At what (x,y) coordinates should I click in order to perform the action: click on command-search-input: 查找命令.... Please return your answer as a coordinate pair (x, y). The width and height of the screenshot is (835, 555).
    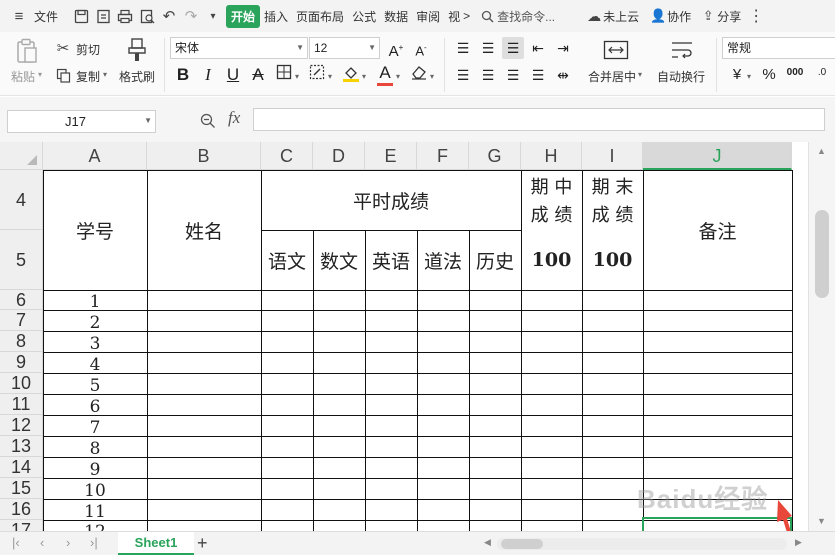
    Looking at the image, I should click on (527, 16).